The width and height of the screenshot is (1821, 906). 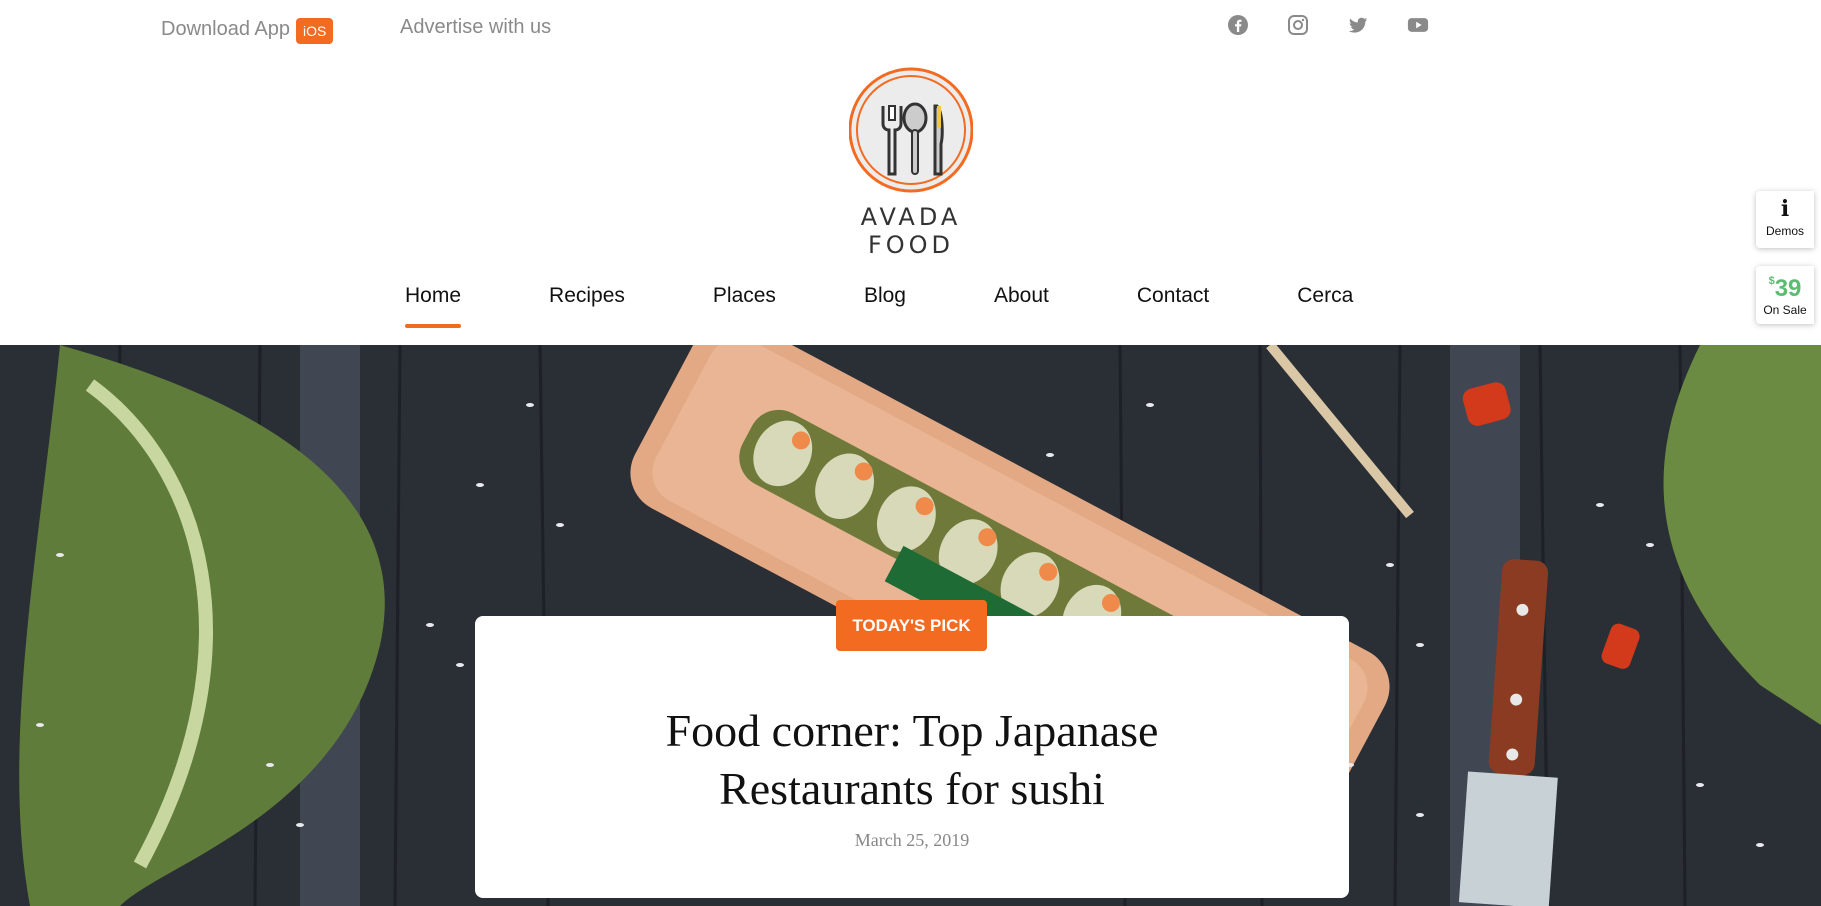 What do you see at coordinates (1785, 310) in the screenshot?
I see `on-sale-label: On Sale` at bounding box center [1785, 310].